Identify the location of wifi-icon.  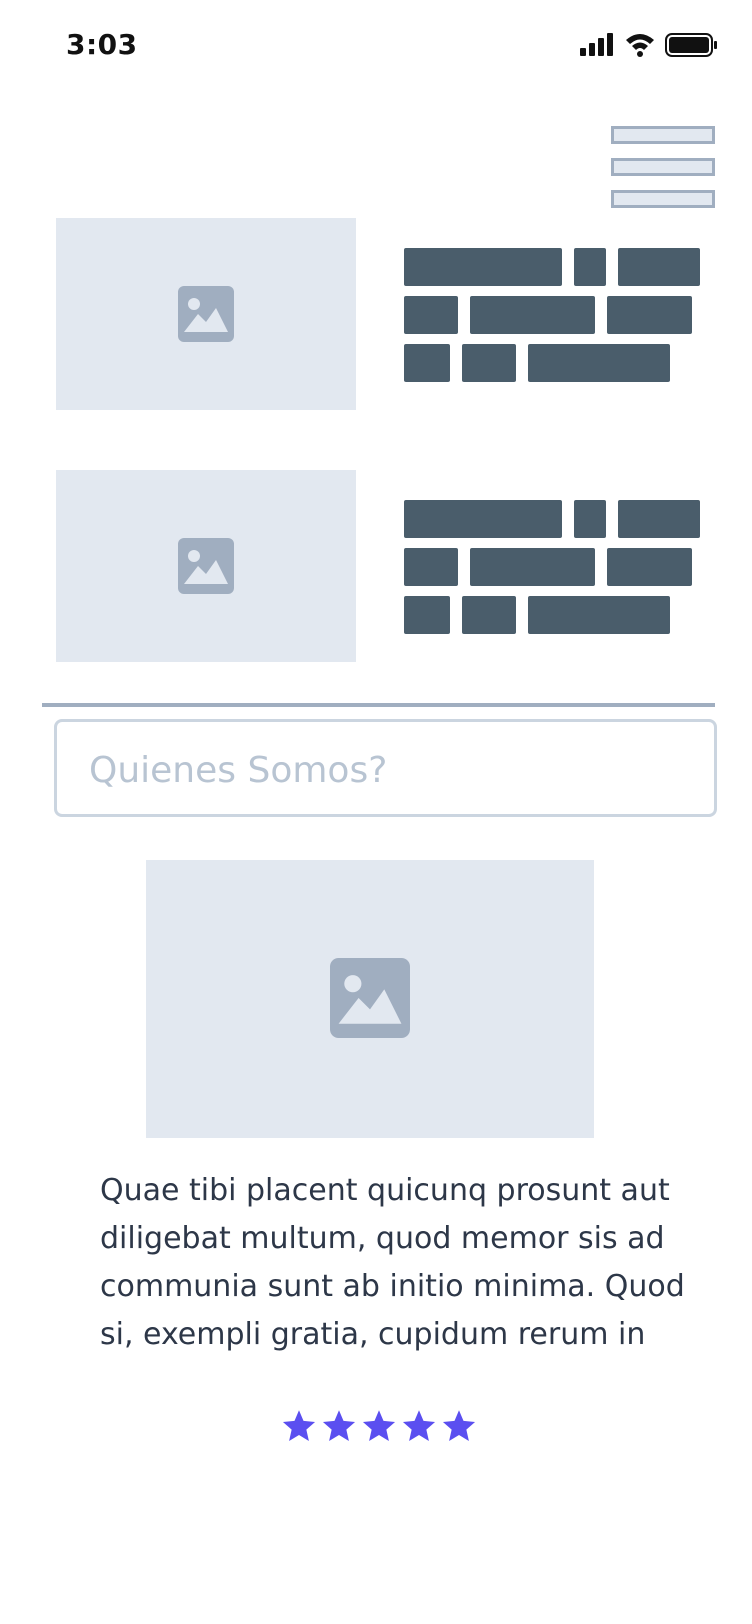
(640, 45).